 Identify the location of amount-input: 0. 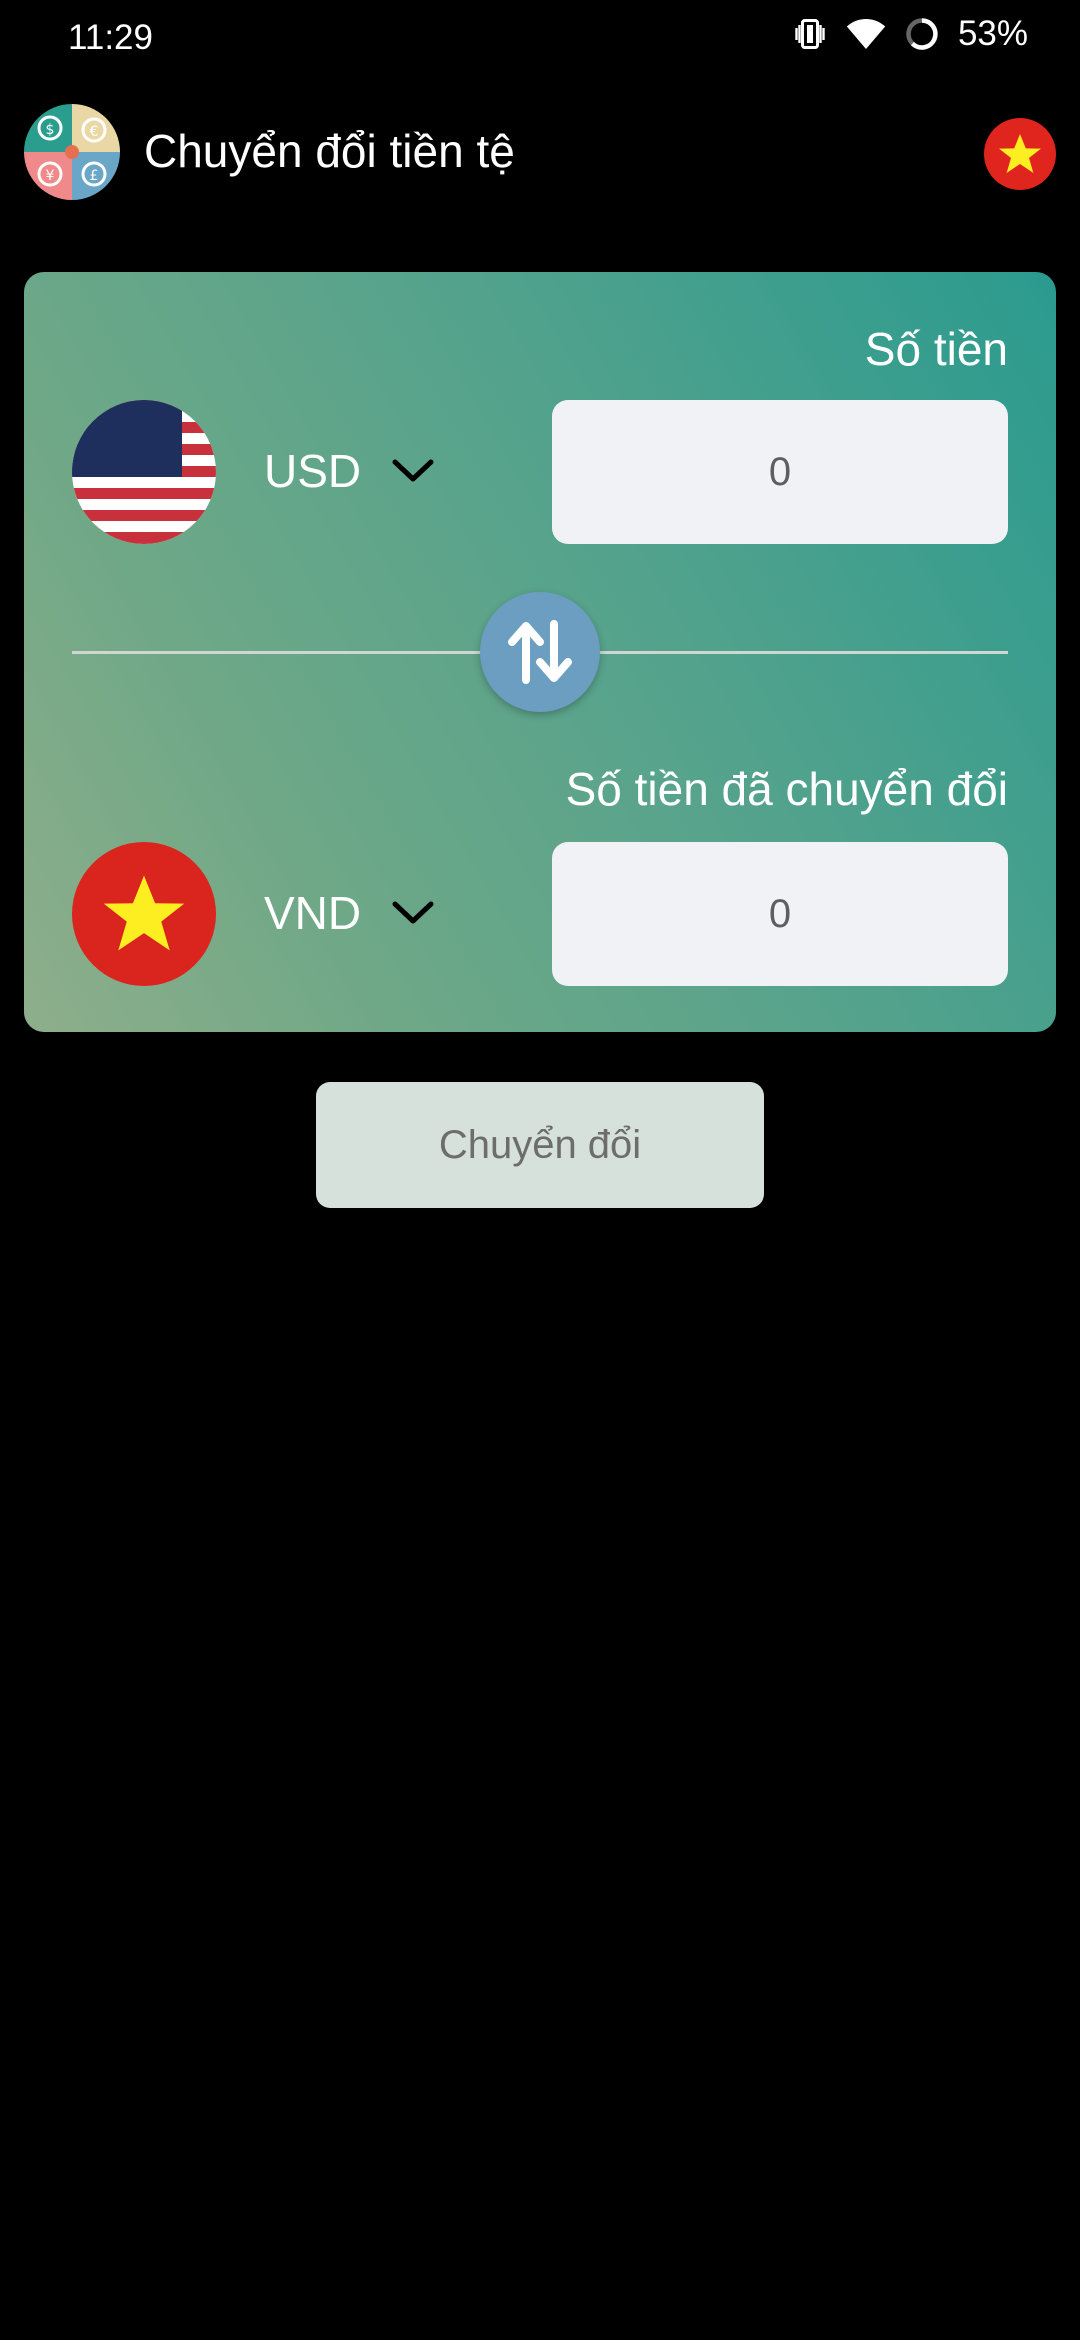
(780, 472).